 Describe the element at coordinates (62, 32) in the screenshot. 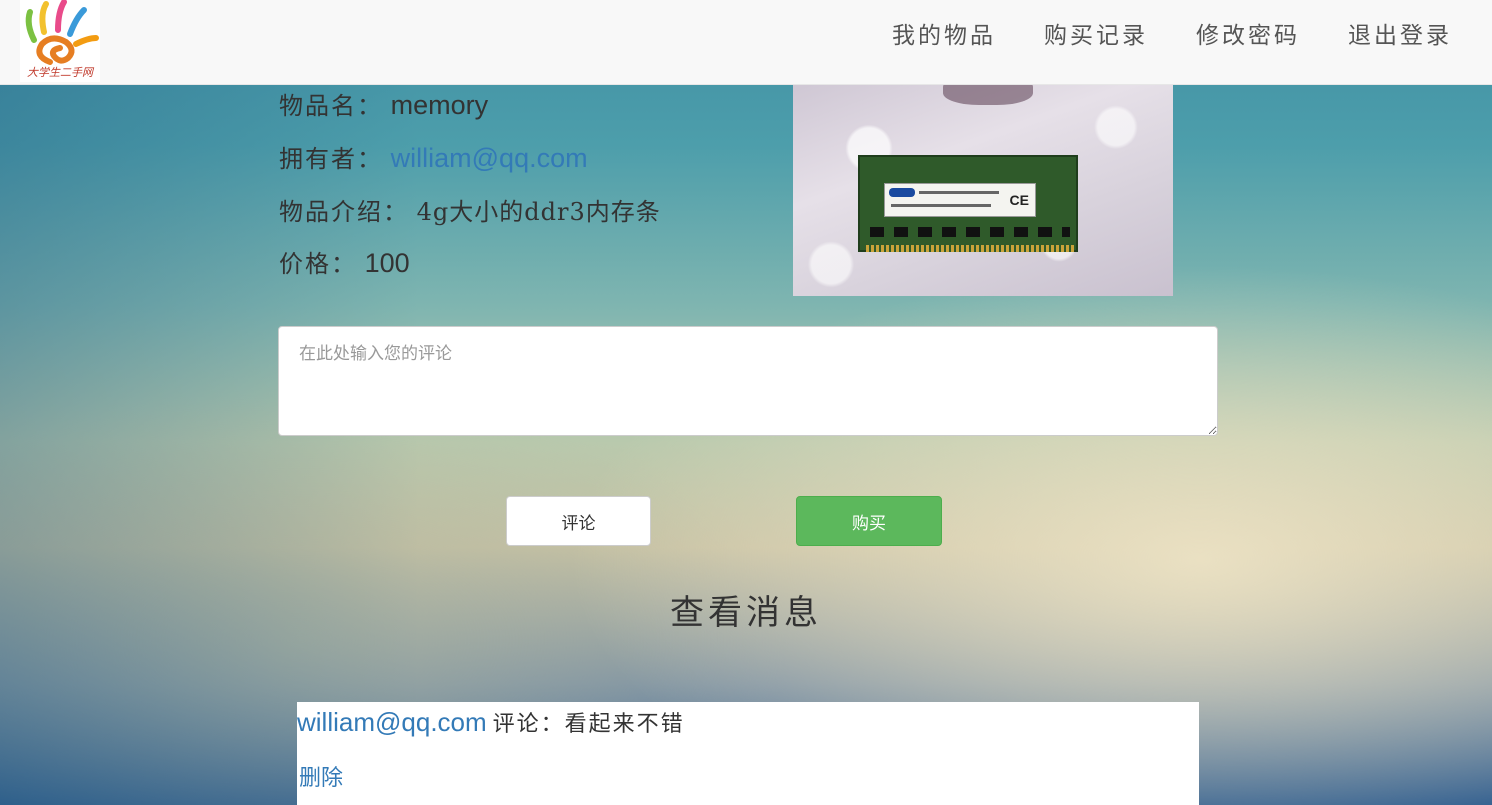

I see `logo-hand-icon` at that location.